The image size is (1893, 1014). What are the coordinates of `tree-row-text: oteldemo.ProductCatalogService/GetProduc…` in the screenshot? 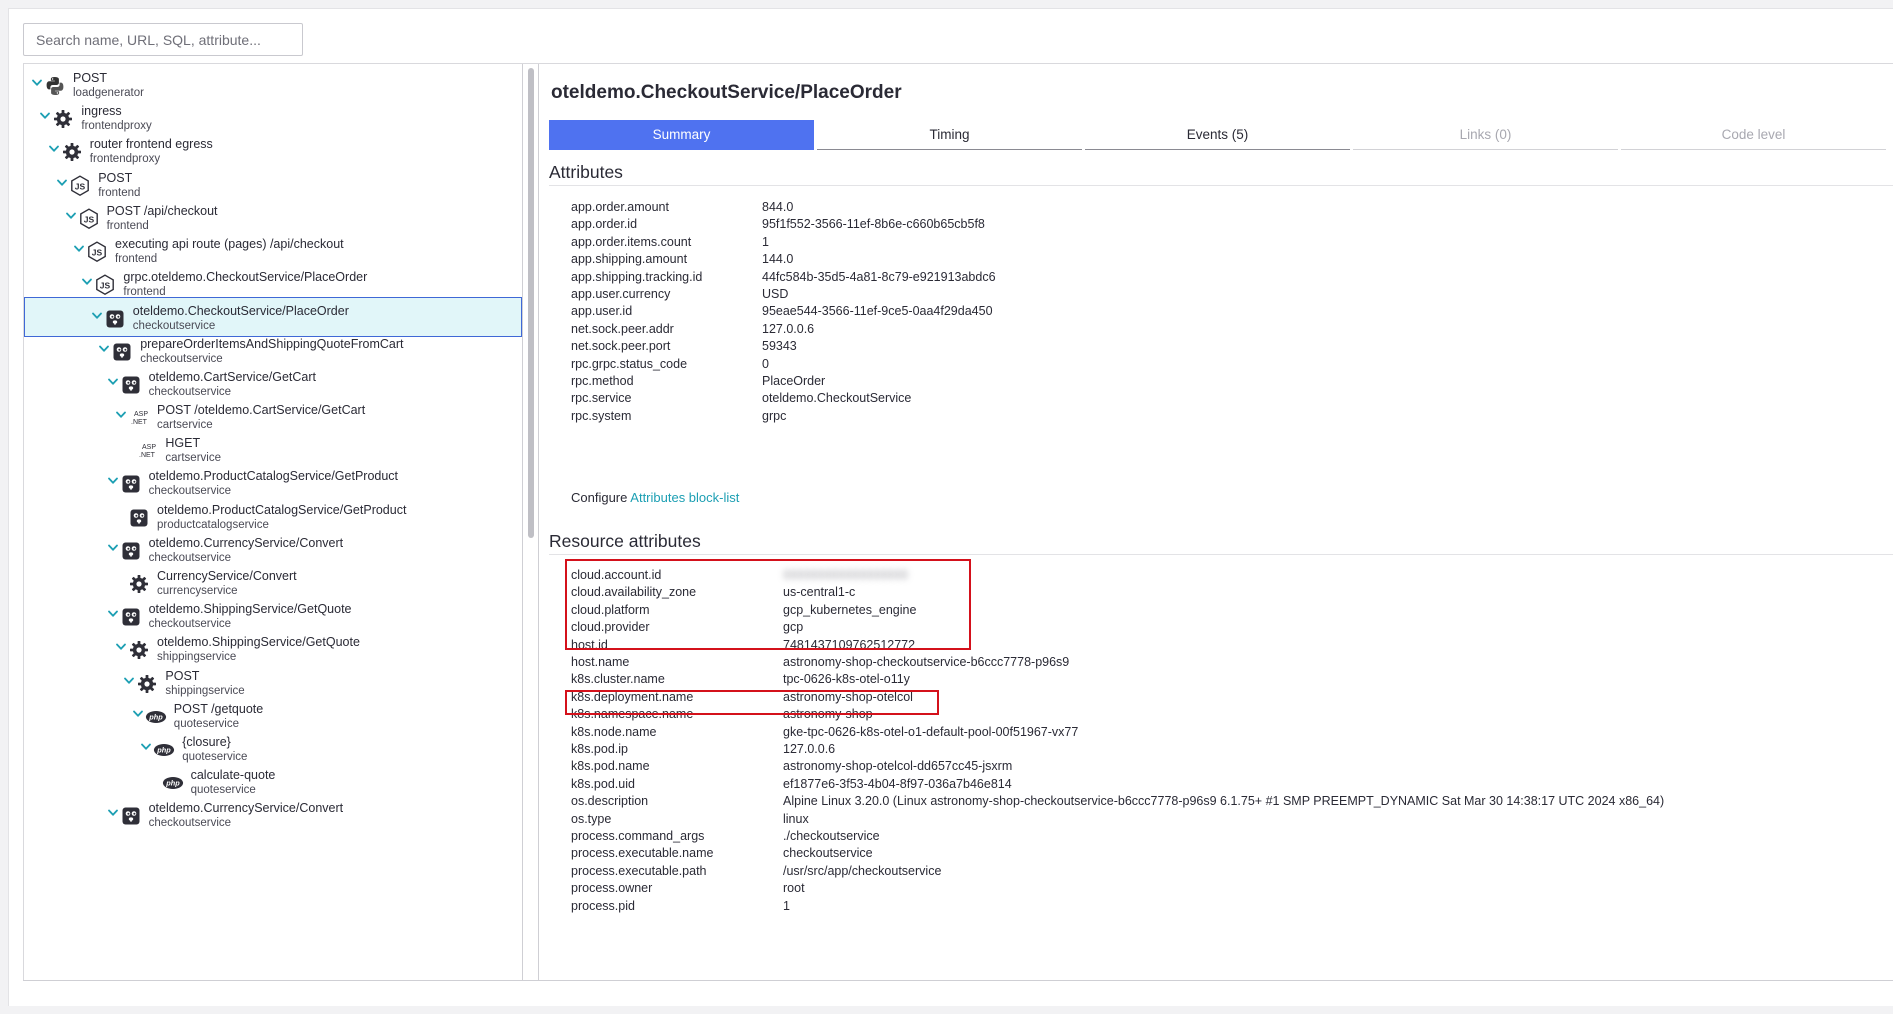 It's located at (273, 484).